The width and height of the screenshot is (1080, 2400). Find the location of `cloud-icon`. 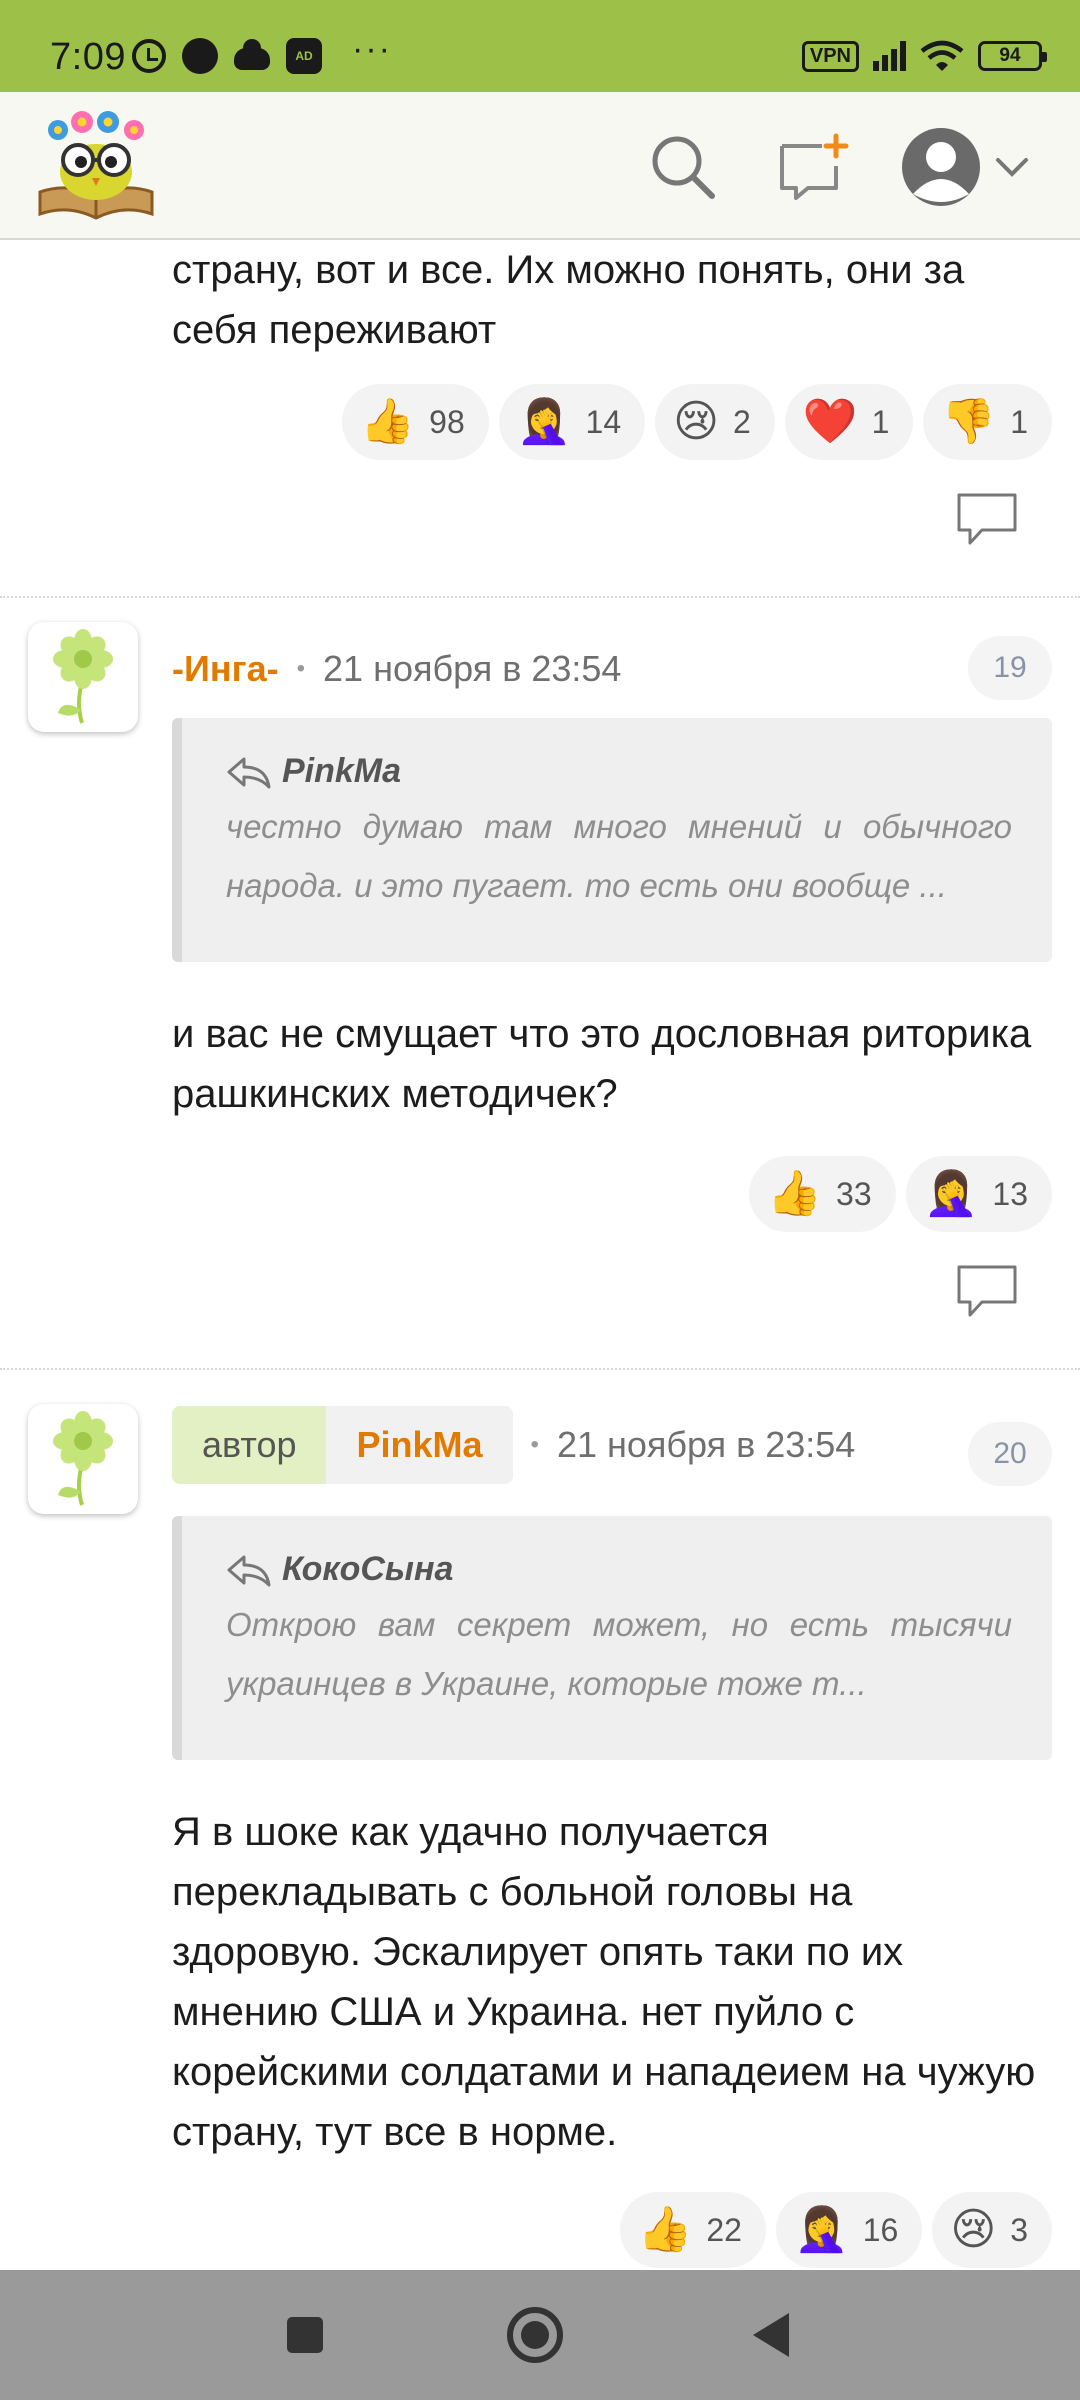

cloud-icon is located at coordinates (252, 54).